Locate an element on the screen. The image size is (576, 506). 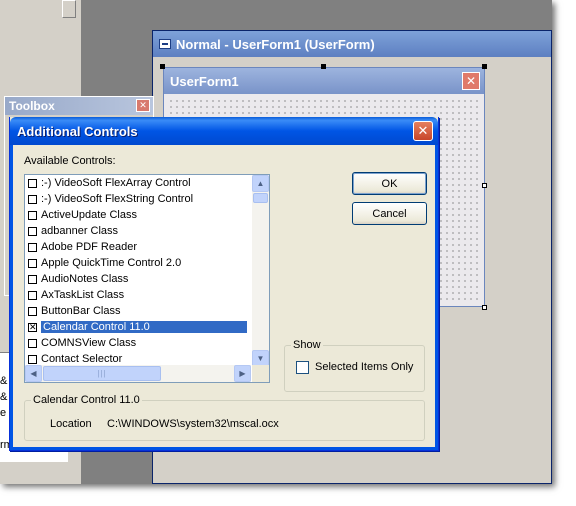
horizontal-scrollbar: ◀ ||| ▶ is located at coordinates (138, 373).